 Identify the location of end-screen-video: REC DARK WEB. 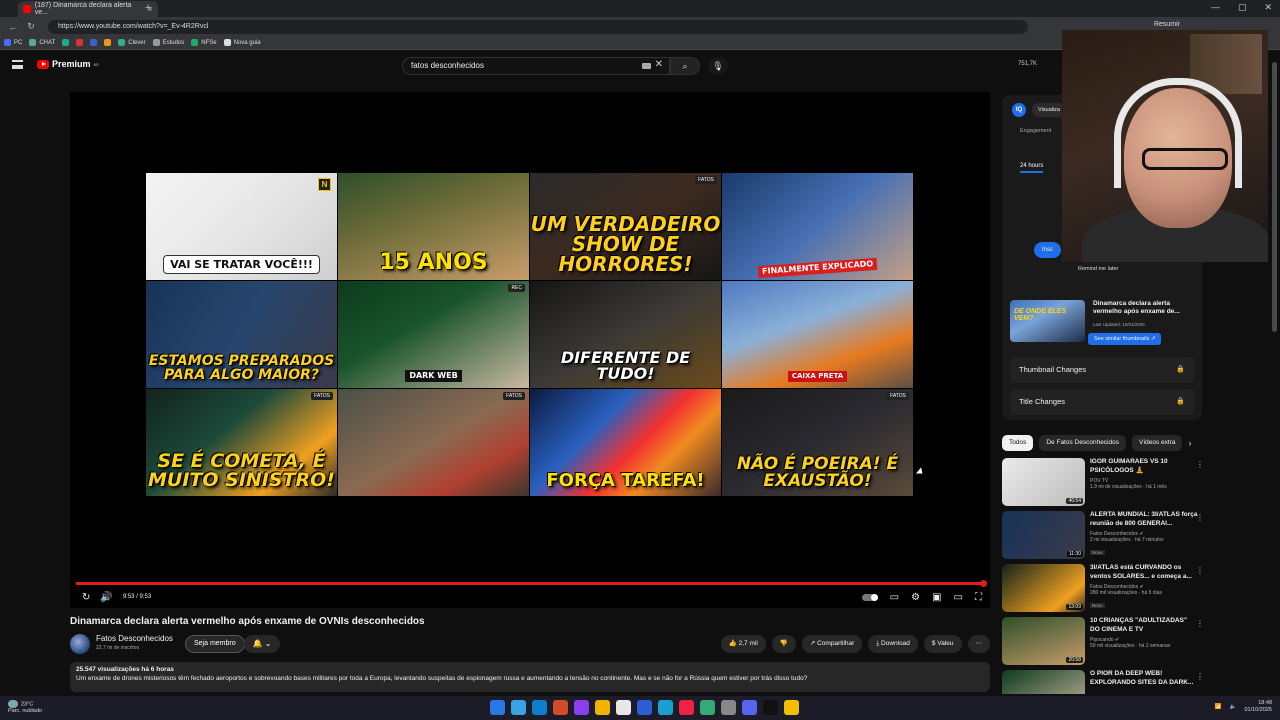
(433, 334).